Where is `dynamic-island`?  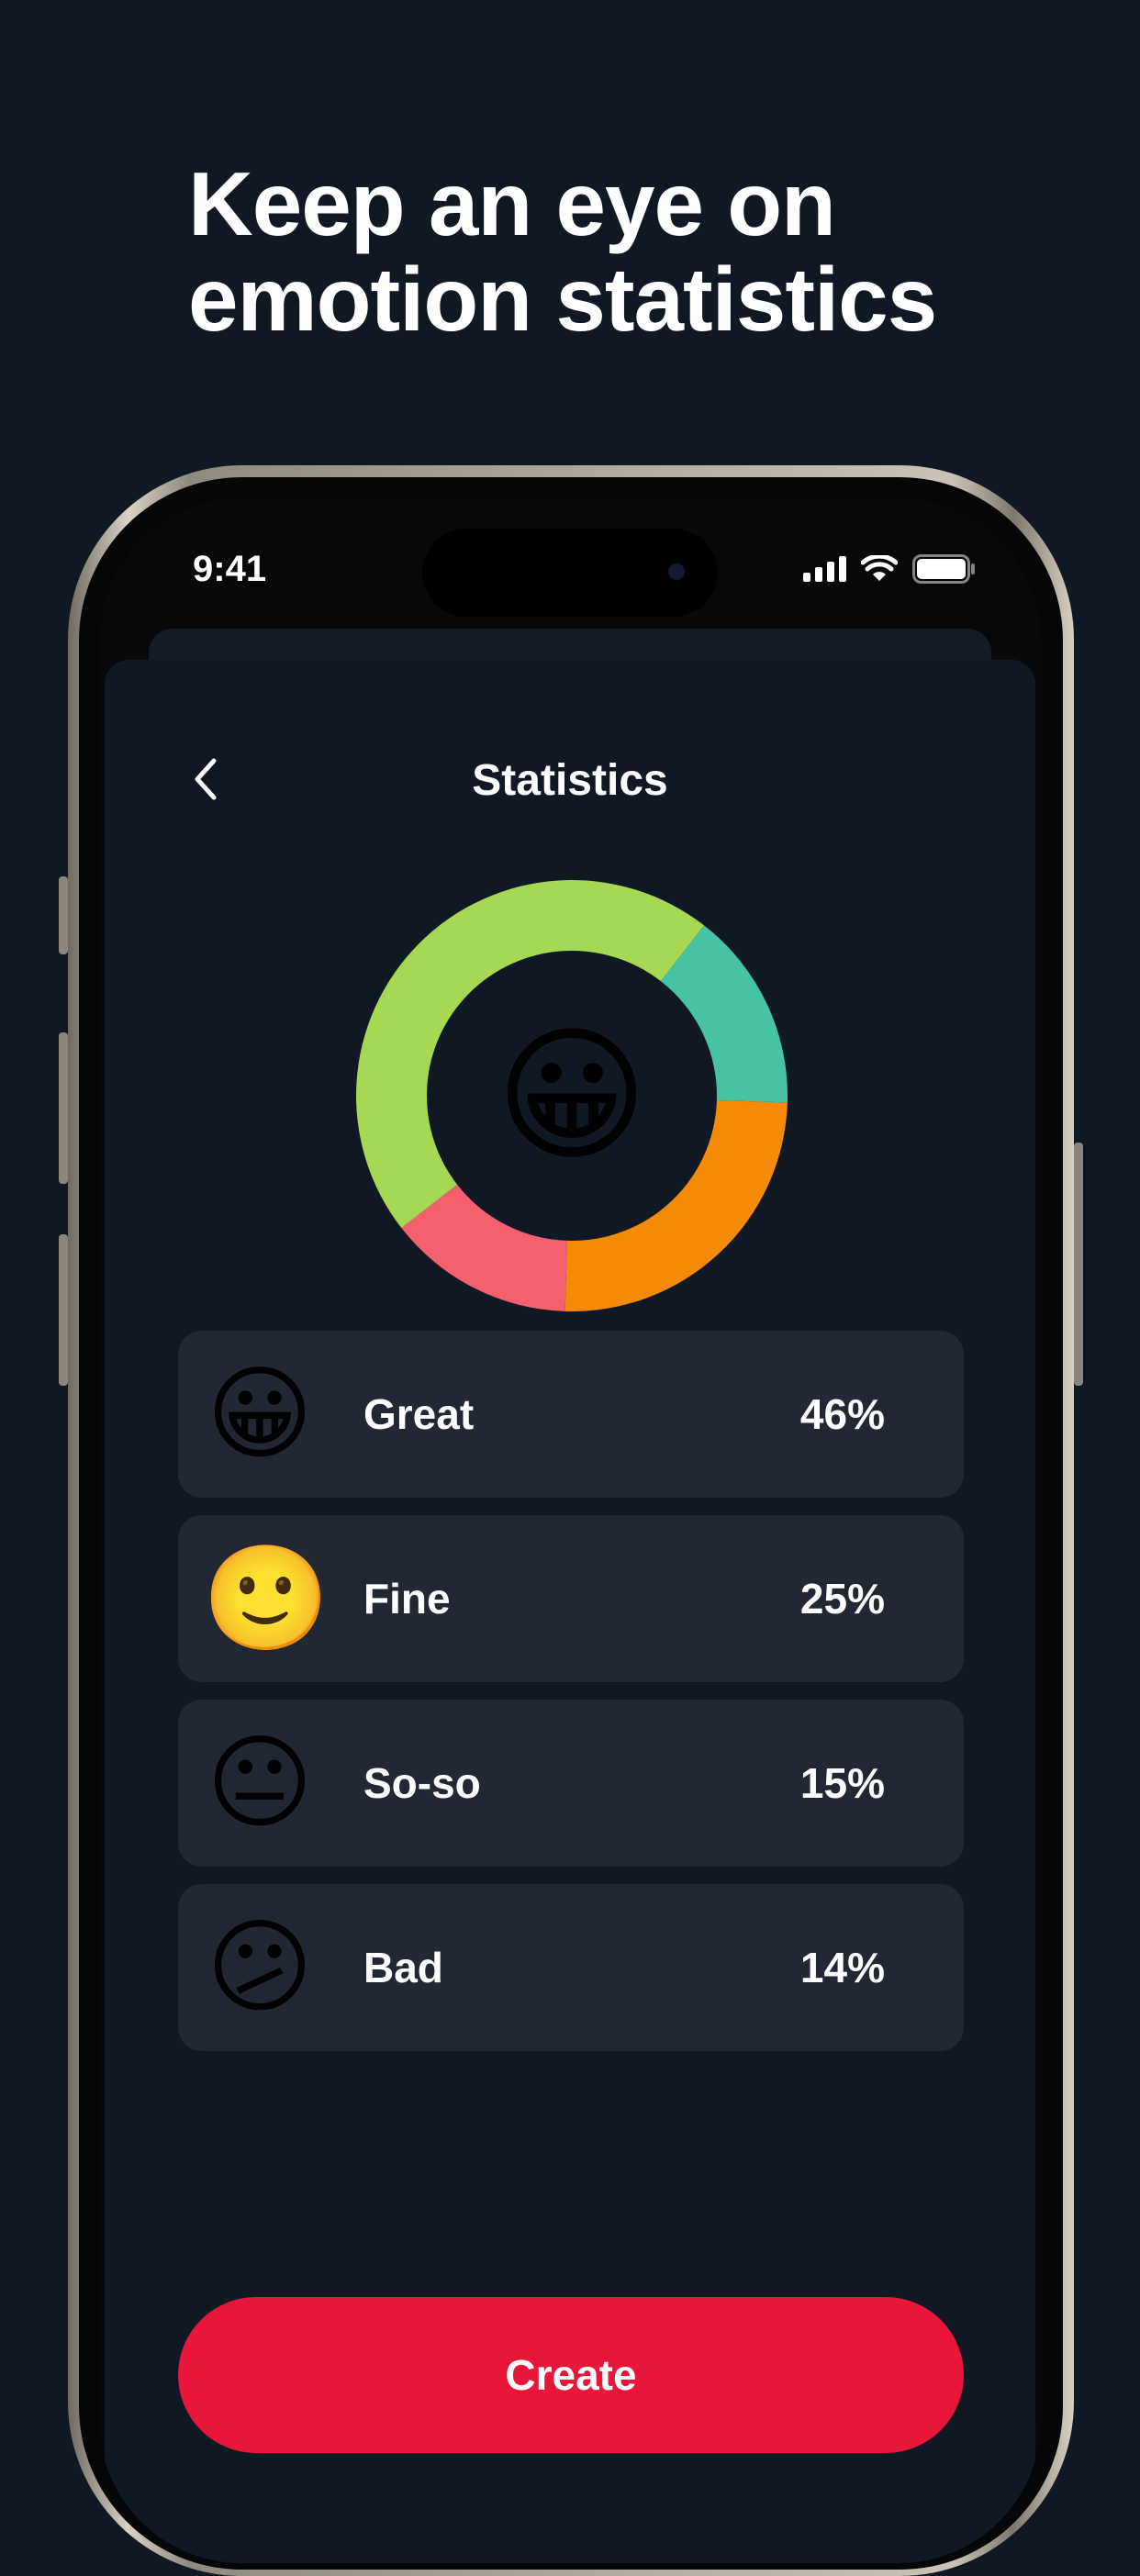
dynamic-island is located at coordinates (570, 573).